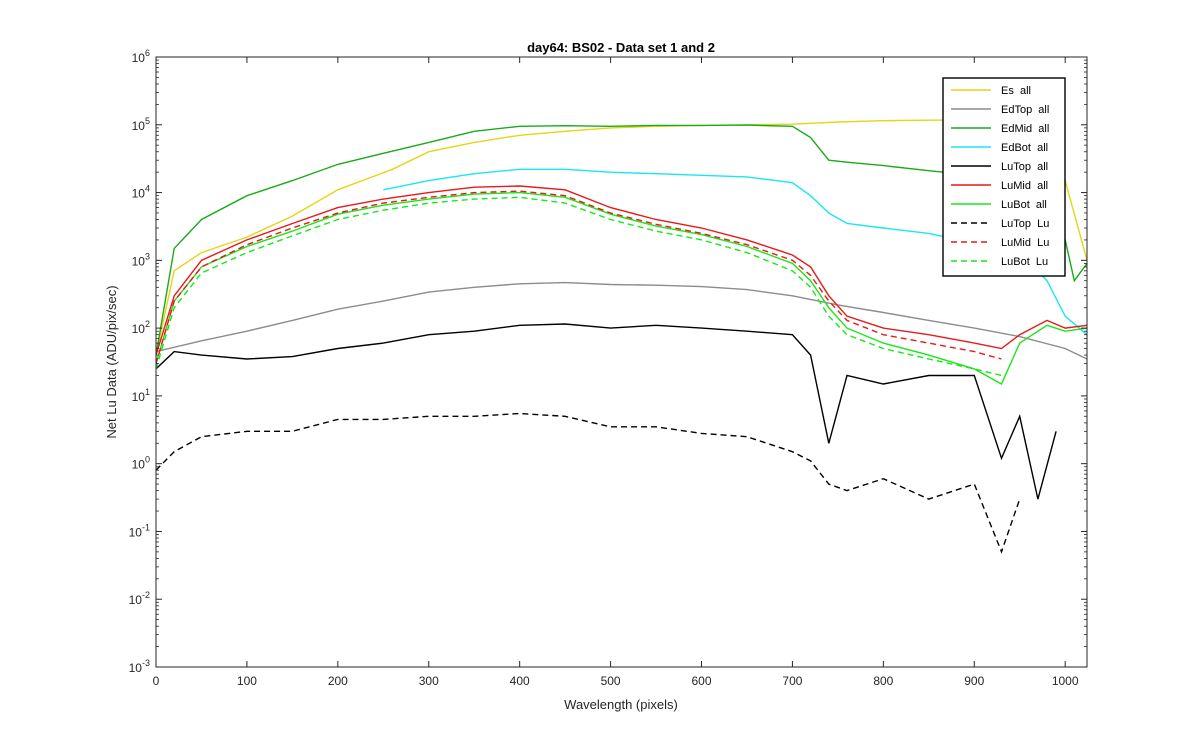 The width and height of the screenshot is (1200, 750). I want to click on legend-entry-label: EdTop all, so click(1025, 110).